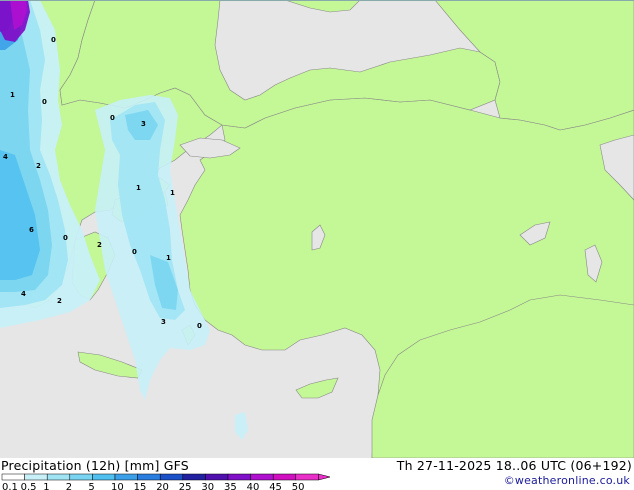  What do you see at coordinates (140, 486) in the screenshot?
I see `legend-tick-label: 15` at bounding box center [140, 486].